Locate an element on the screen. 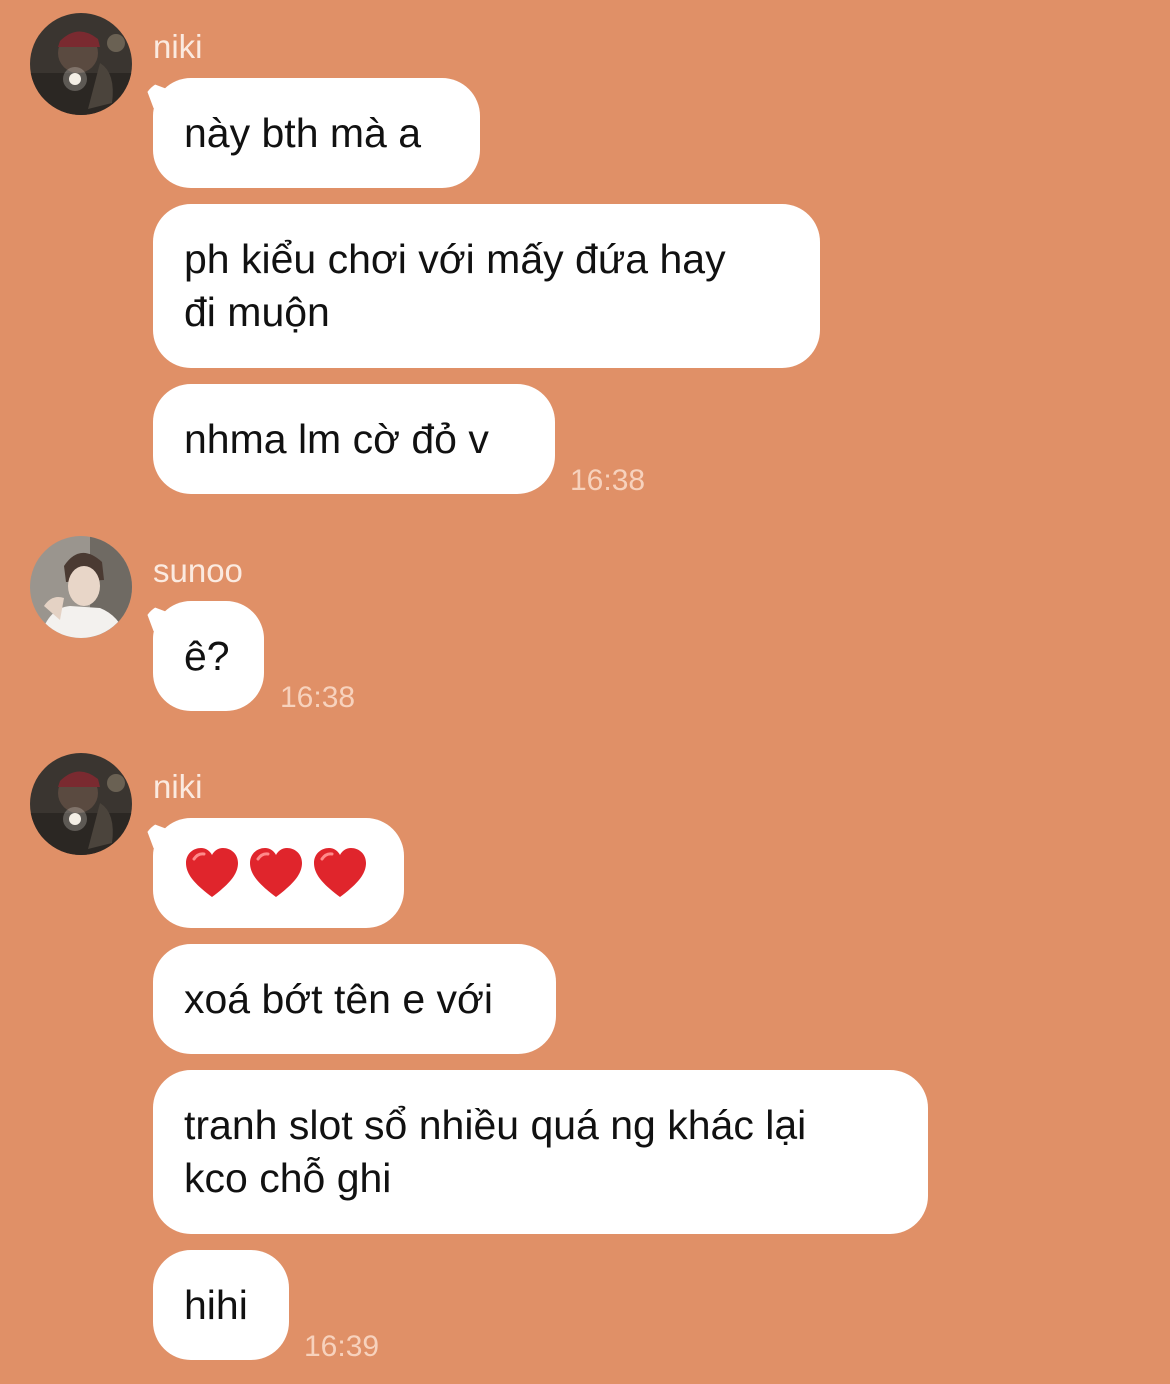 Image resolution: width=1170 pixels, height=1384 pixels. sender-name: sunoo is located at coordinates (198, 570).